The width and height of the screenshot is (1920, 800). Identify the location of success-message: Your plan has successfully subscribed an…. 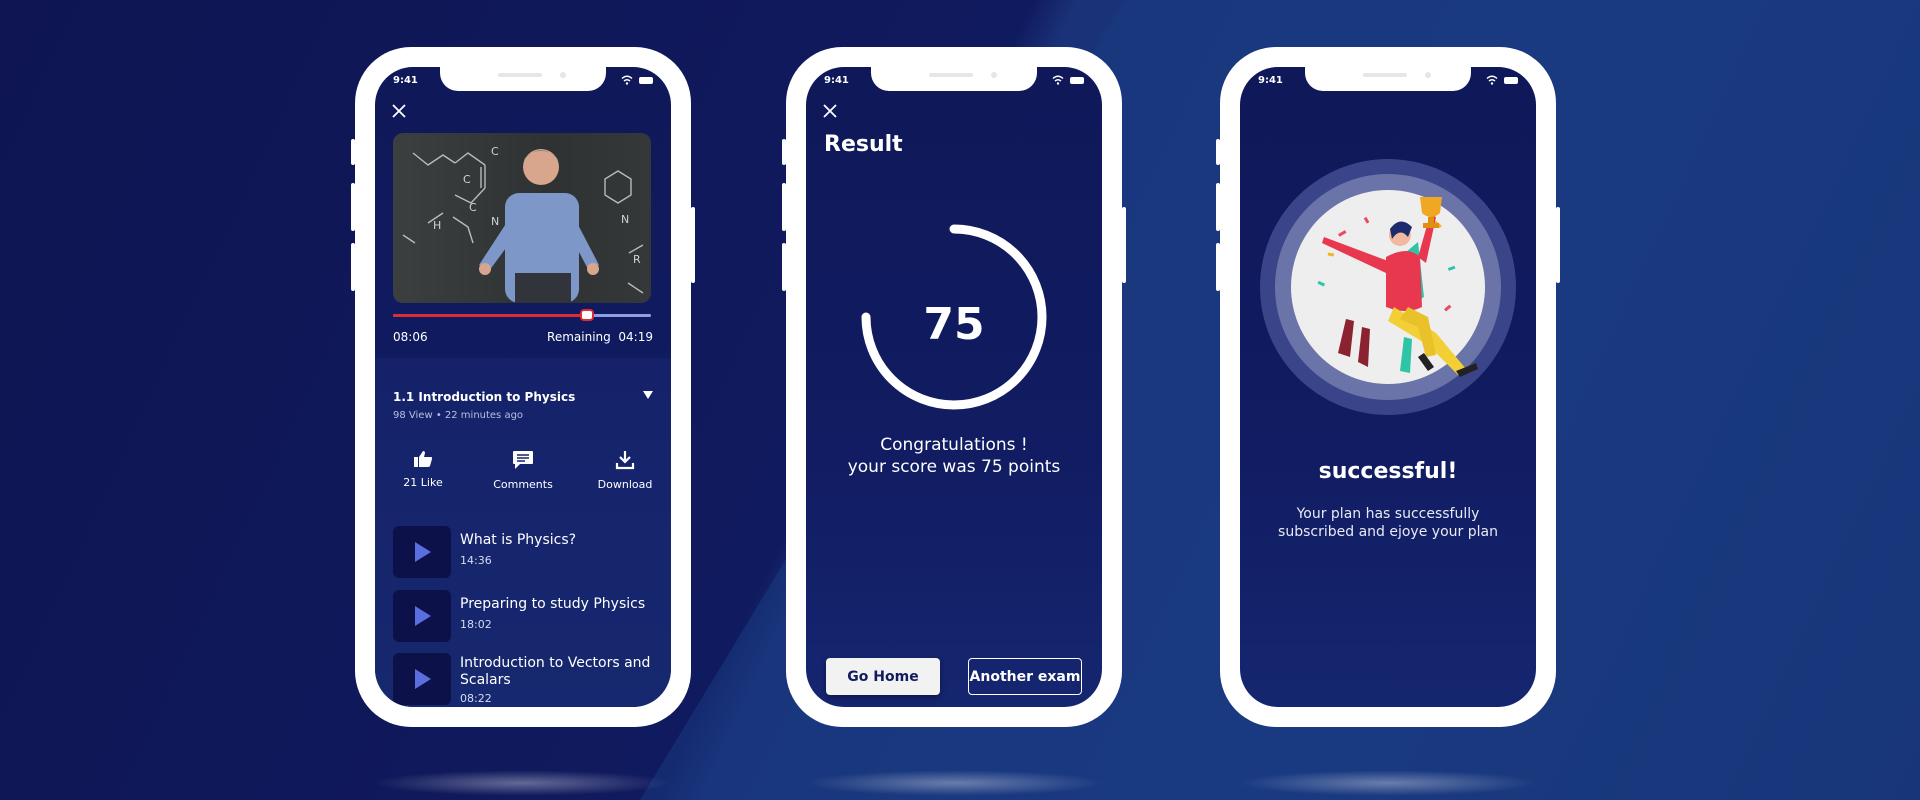
(1388, 523).